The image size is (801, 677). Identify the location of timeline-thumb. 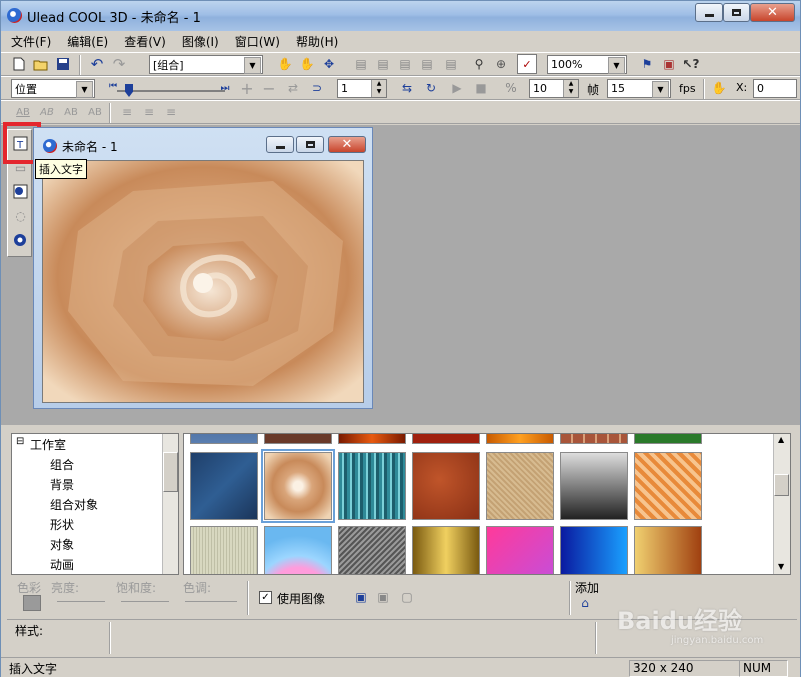
(129, 90).